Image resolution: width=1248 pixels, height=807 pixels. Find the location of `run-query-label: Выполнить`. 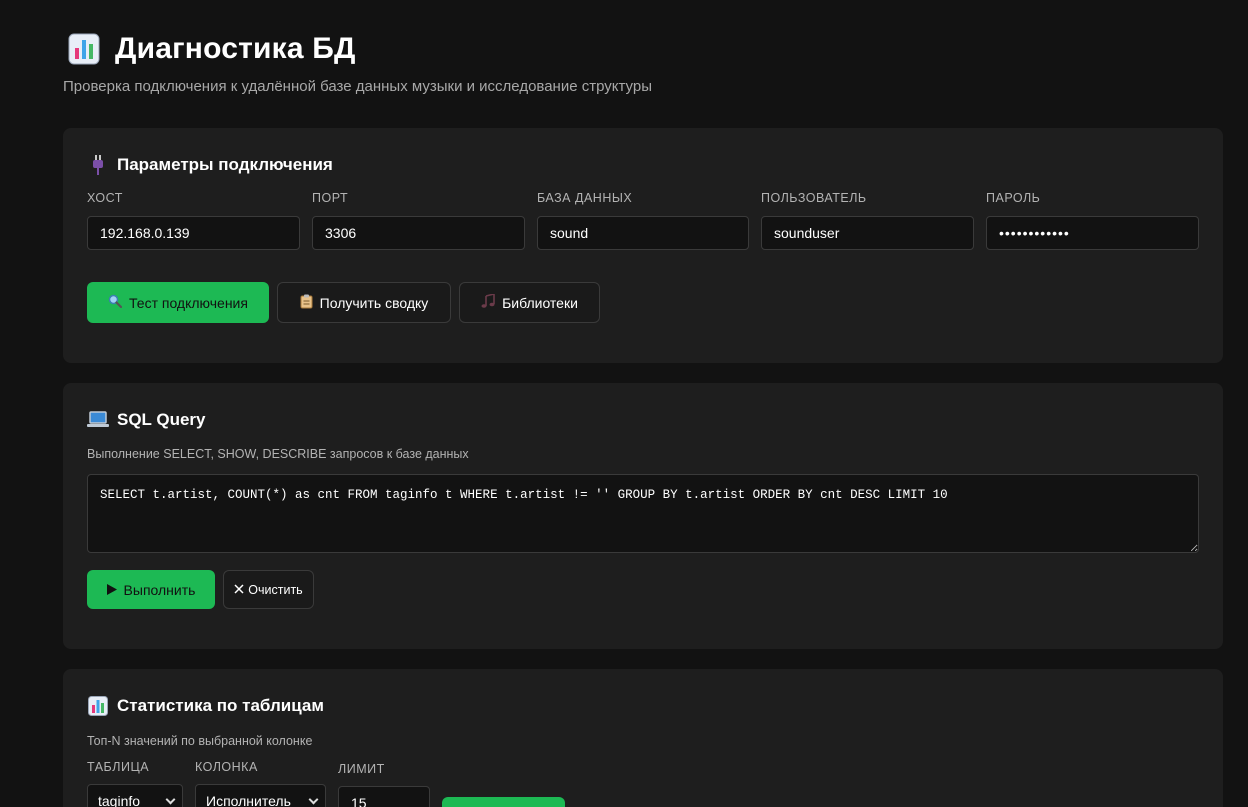

run-query-label: Выполнить is located at coordinates (159, 589).